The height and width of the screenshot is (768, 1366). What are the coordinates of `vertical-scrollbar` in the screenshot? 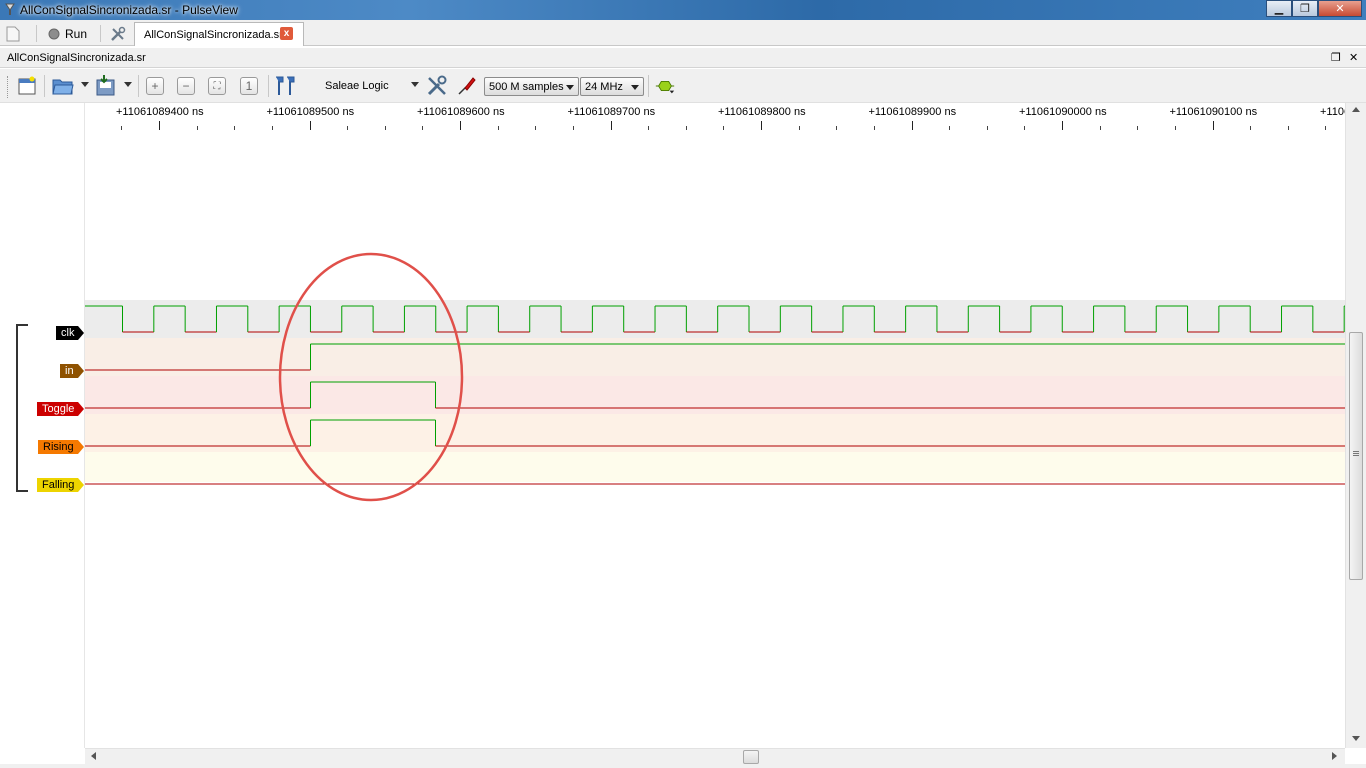 It's located at (1355, 425).